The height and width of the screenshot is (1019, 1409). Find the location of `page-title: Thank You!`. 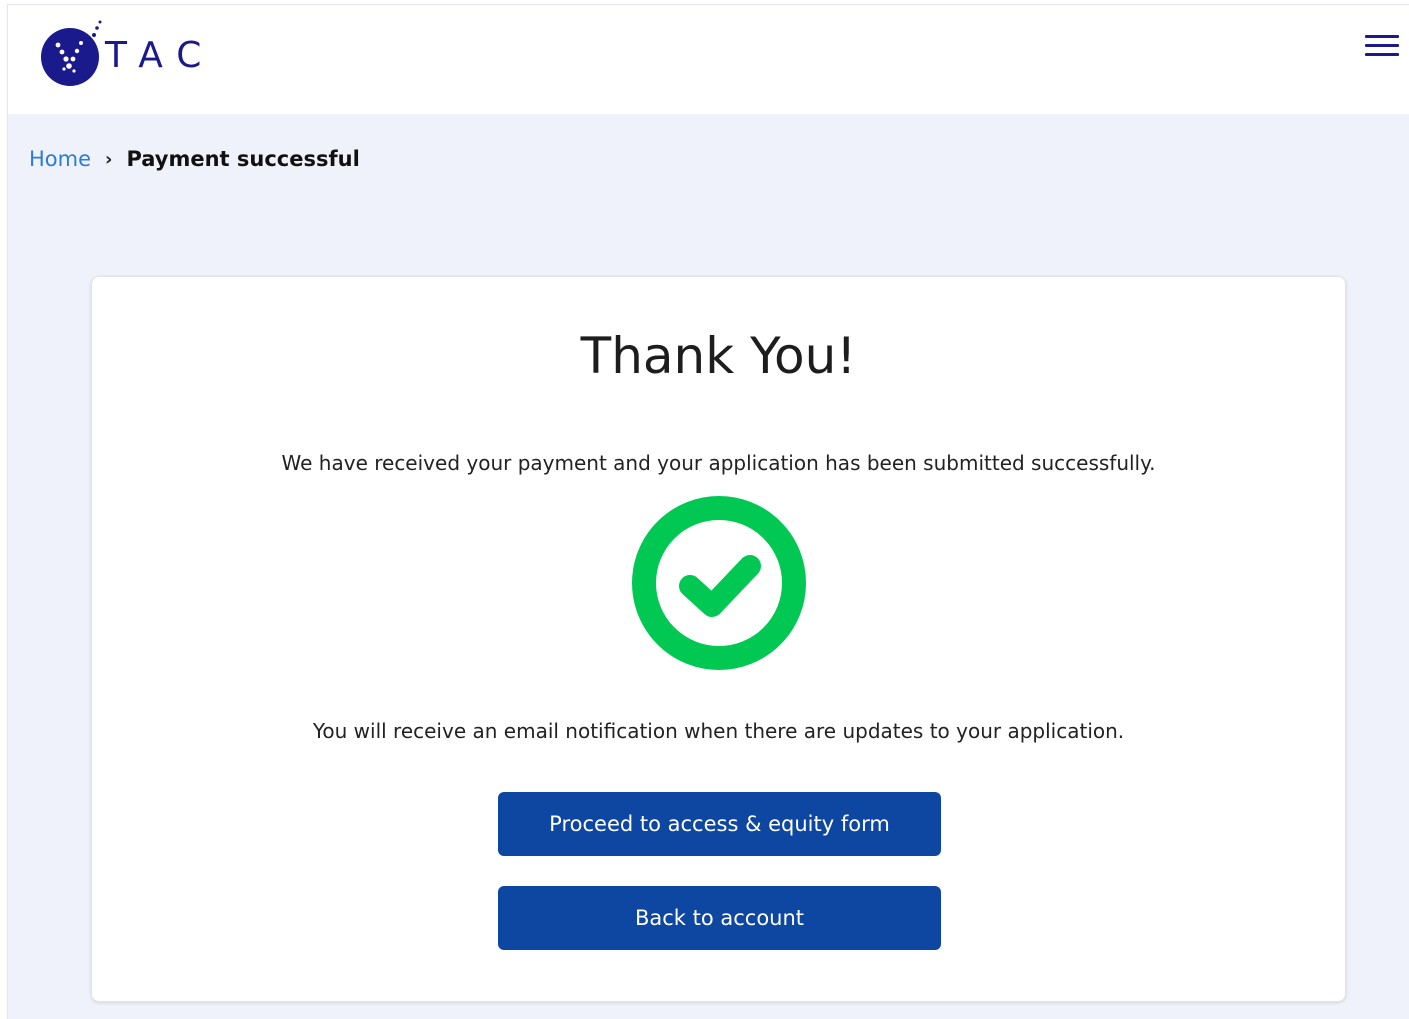

page-title: Thank You! is located at coordinates (718, 356).